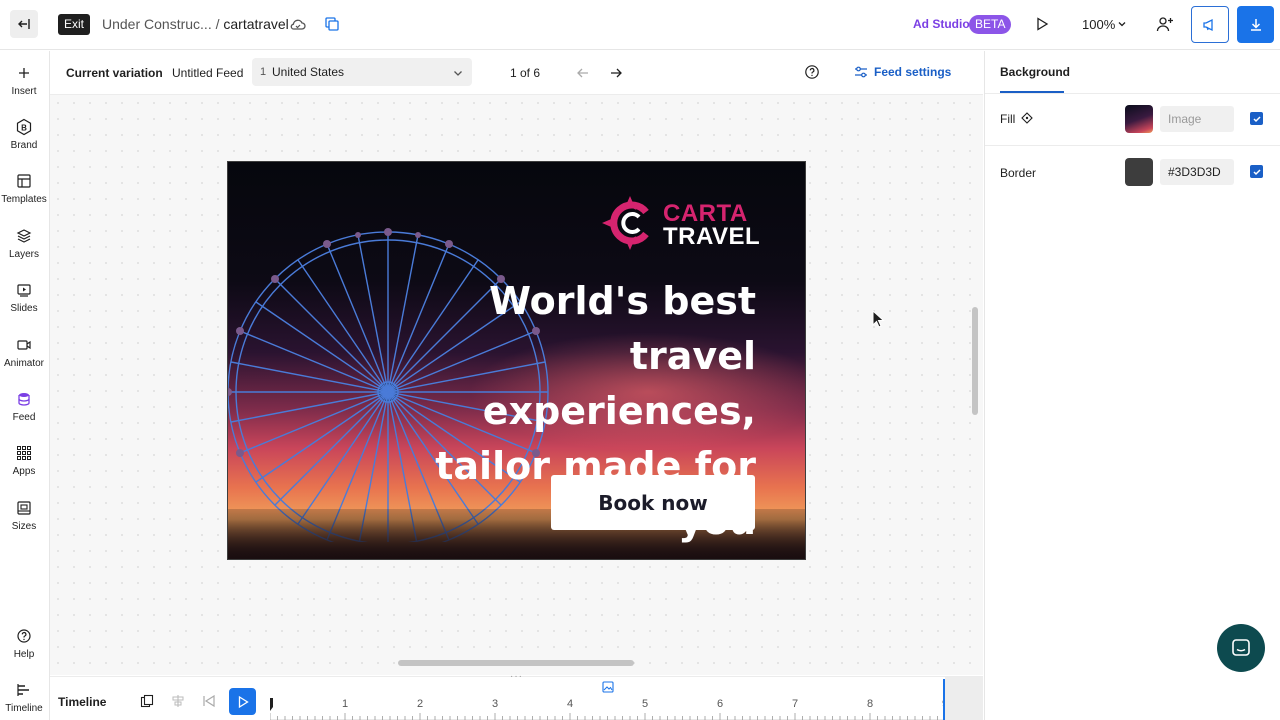 Image resolution: width=1280 pixels, height=720 pixels. Describe the element at coordinates (1008, 119) in the screenshot. I see `fill-label: Fill` at that location.